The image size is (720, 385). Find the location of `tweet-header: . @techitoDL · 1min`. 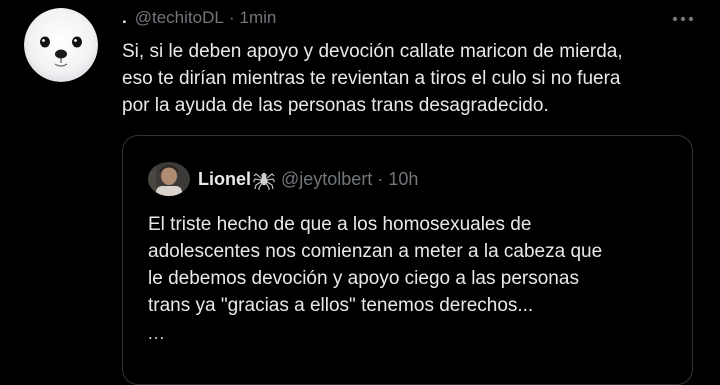

tweet-header: . @techitoDL · 1min is located at coordinates (199, 18).